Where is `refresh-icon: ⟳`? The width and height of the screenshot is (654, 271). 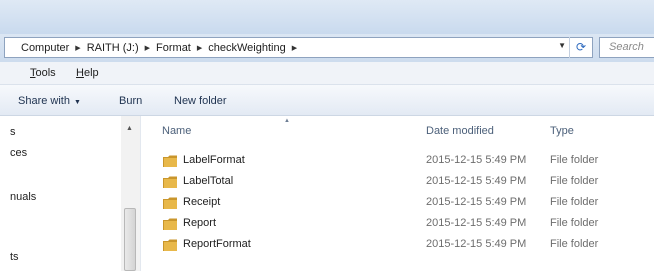
refresh-icon: ⟳ is located at coordinates (580, 47).